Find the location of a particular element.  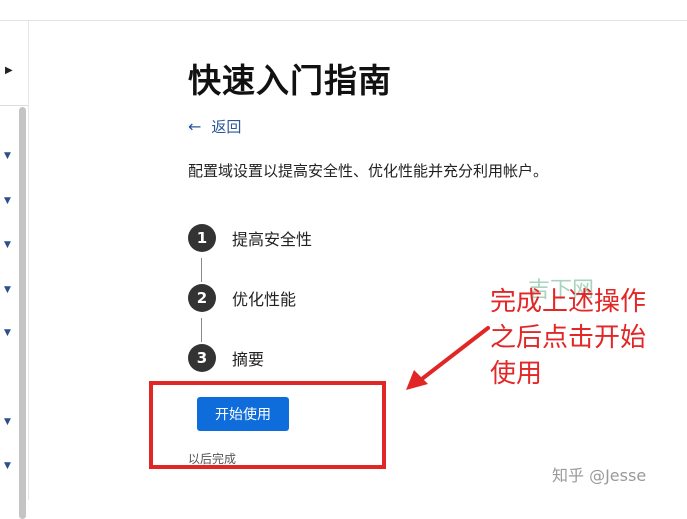

finish-later-link: 以后完成 is located at coordinates (212, 457).